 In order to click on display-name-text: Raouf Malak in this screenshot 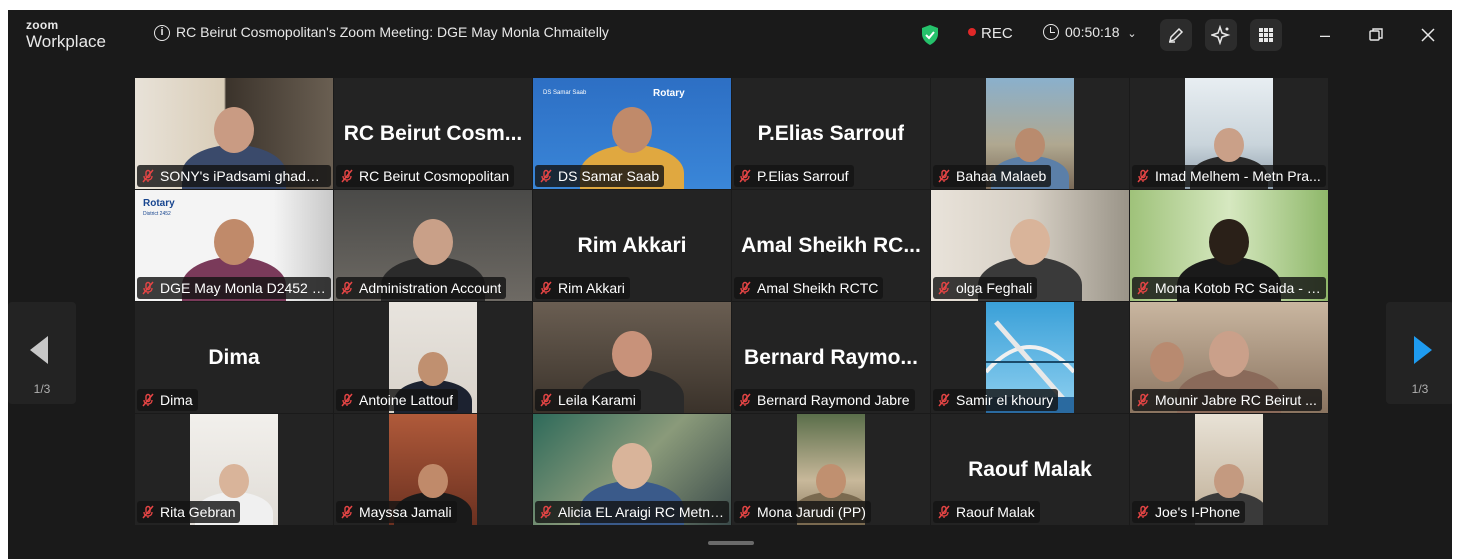, I will do `click(1030, 469)`.